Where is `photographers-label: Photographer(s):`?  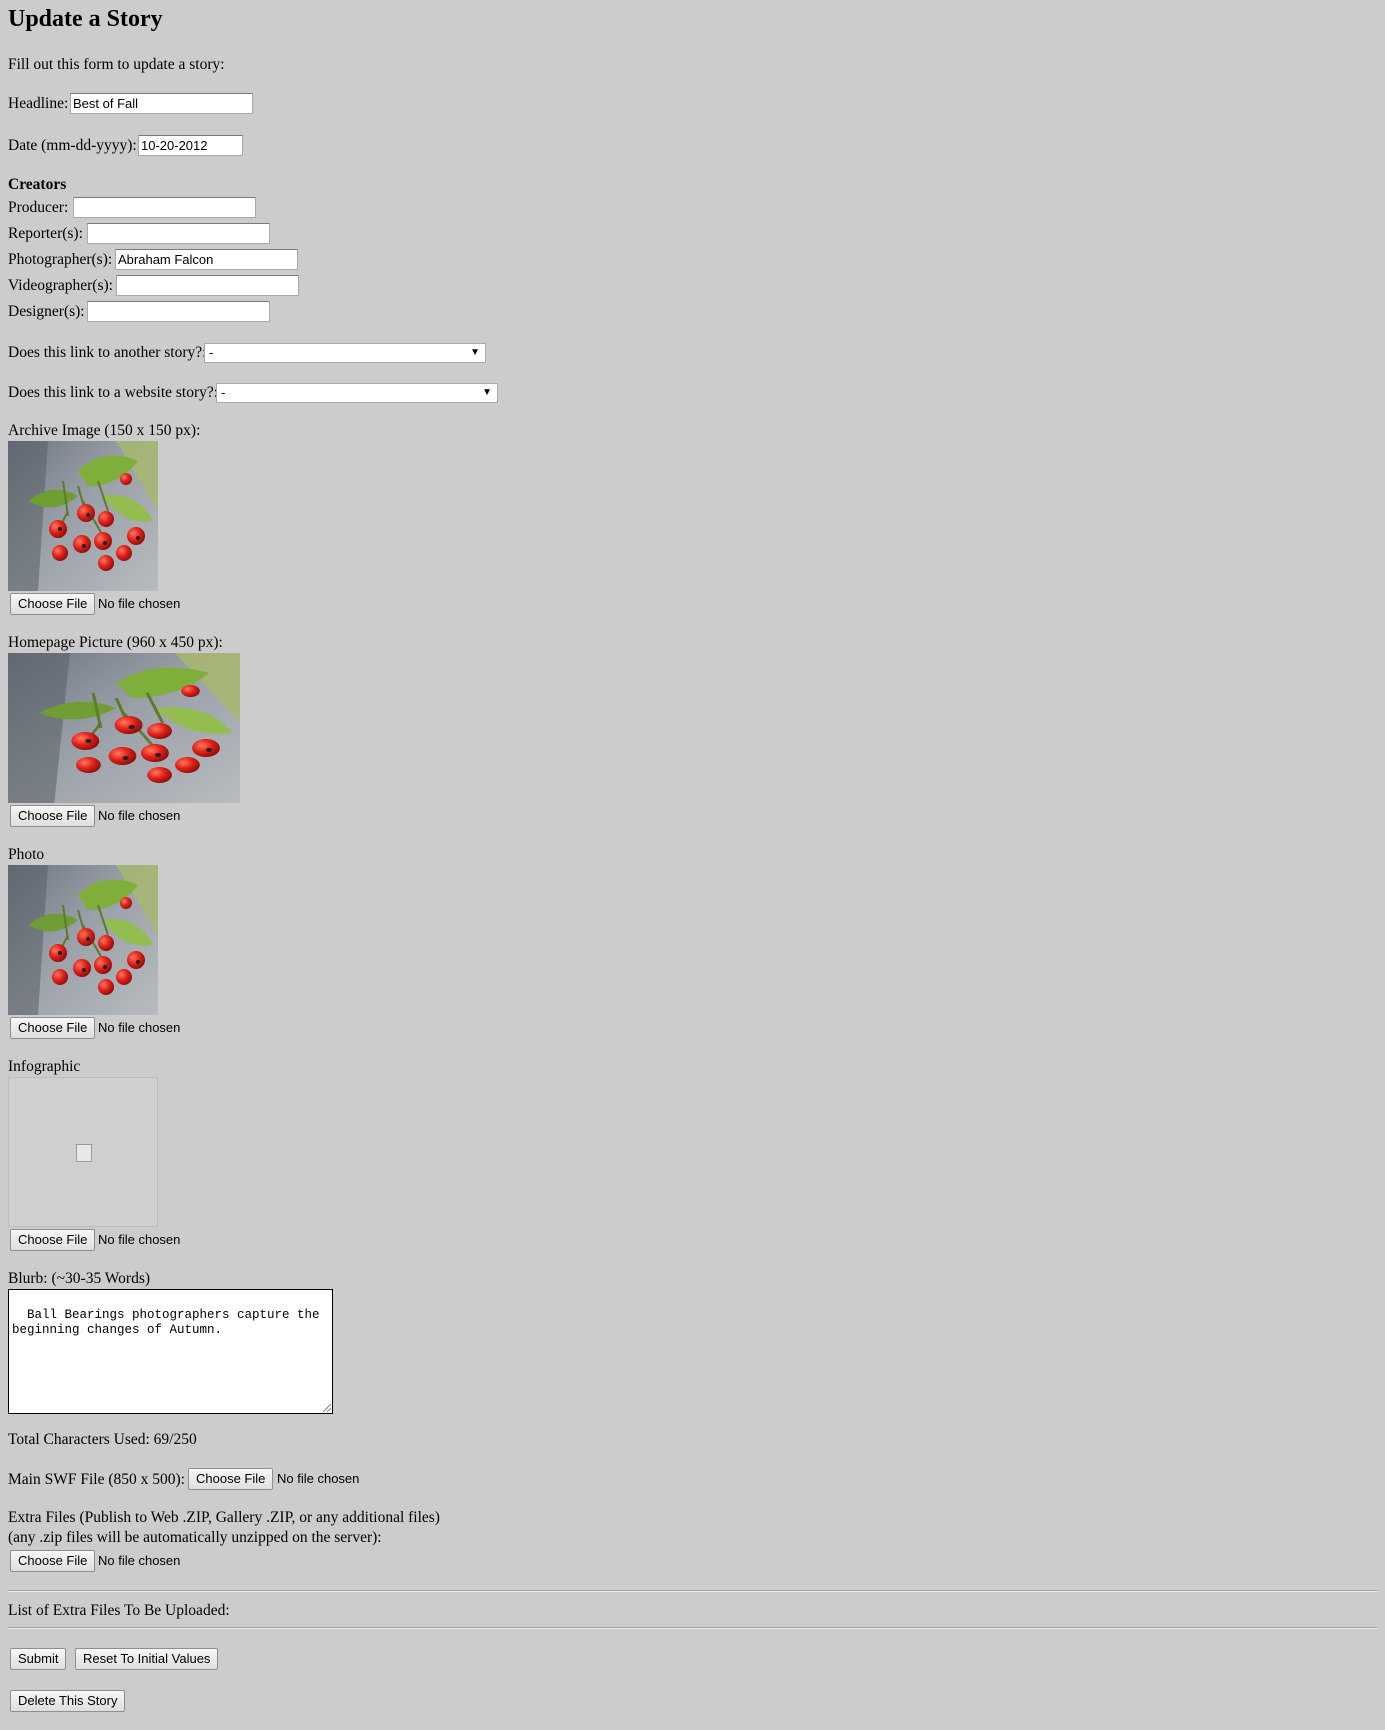 photographers-label: Photographer(s): is located at coordinates (60, 259).